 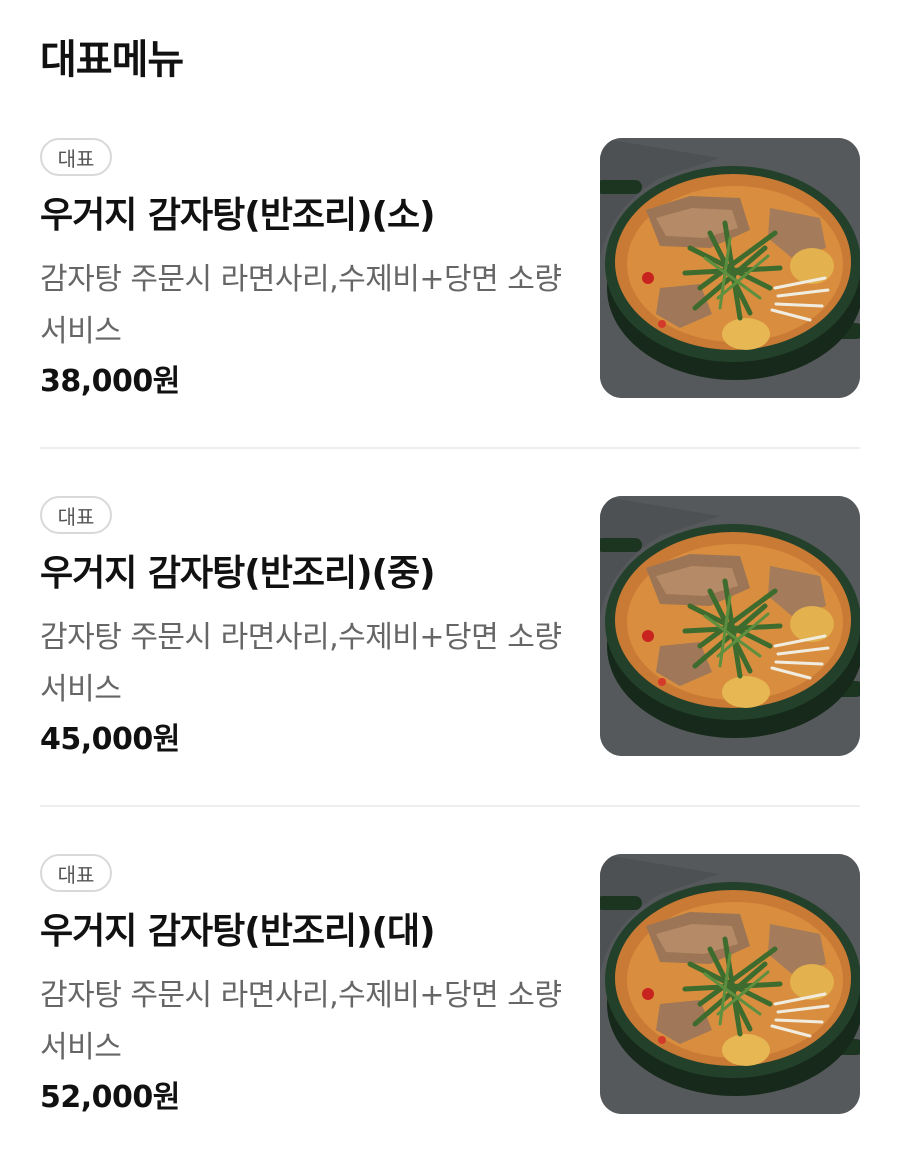 What do you see at coordinates (110, 1097) in the screenshot?
I see `menu-item-price: 52,000원` at bounding box center [110, 1097].